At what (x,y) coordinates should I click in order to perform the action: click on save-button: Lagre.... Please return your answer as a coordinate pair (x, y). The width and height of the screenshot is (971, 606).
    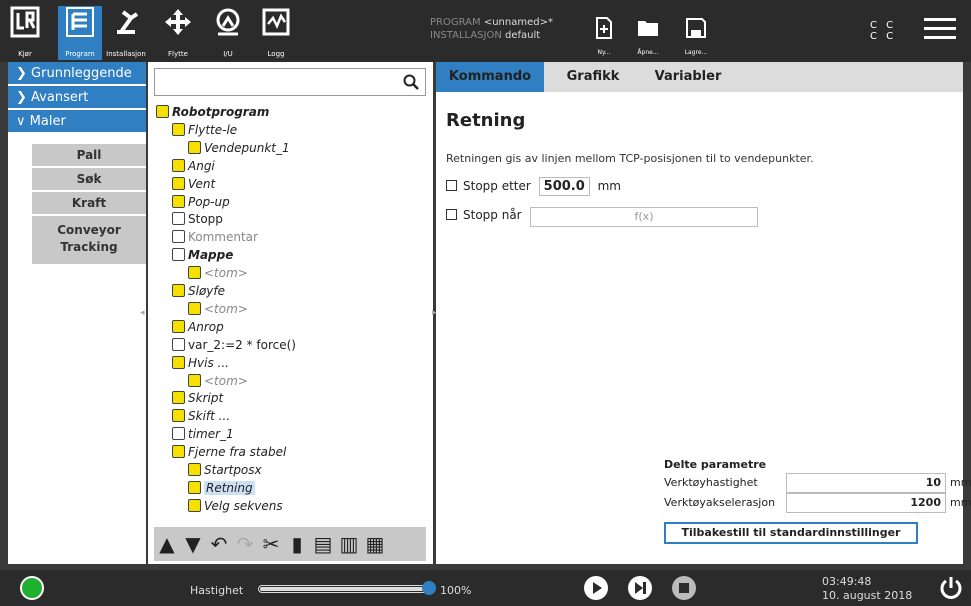
    Looking at the image, I should click on (696, 38).